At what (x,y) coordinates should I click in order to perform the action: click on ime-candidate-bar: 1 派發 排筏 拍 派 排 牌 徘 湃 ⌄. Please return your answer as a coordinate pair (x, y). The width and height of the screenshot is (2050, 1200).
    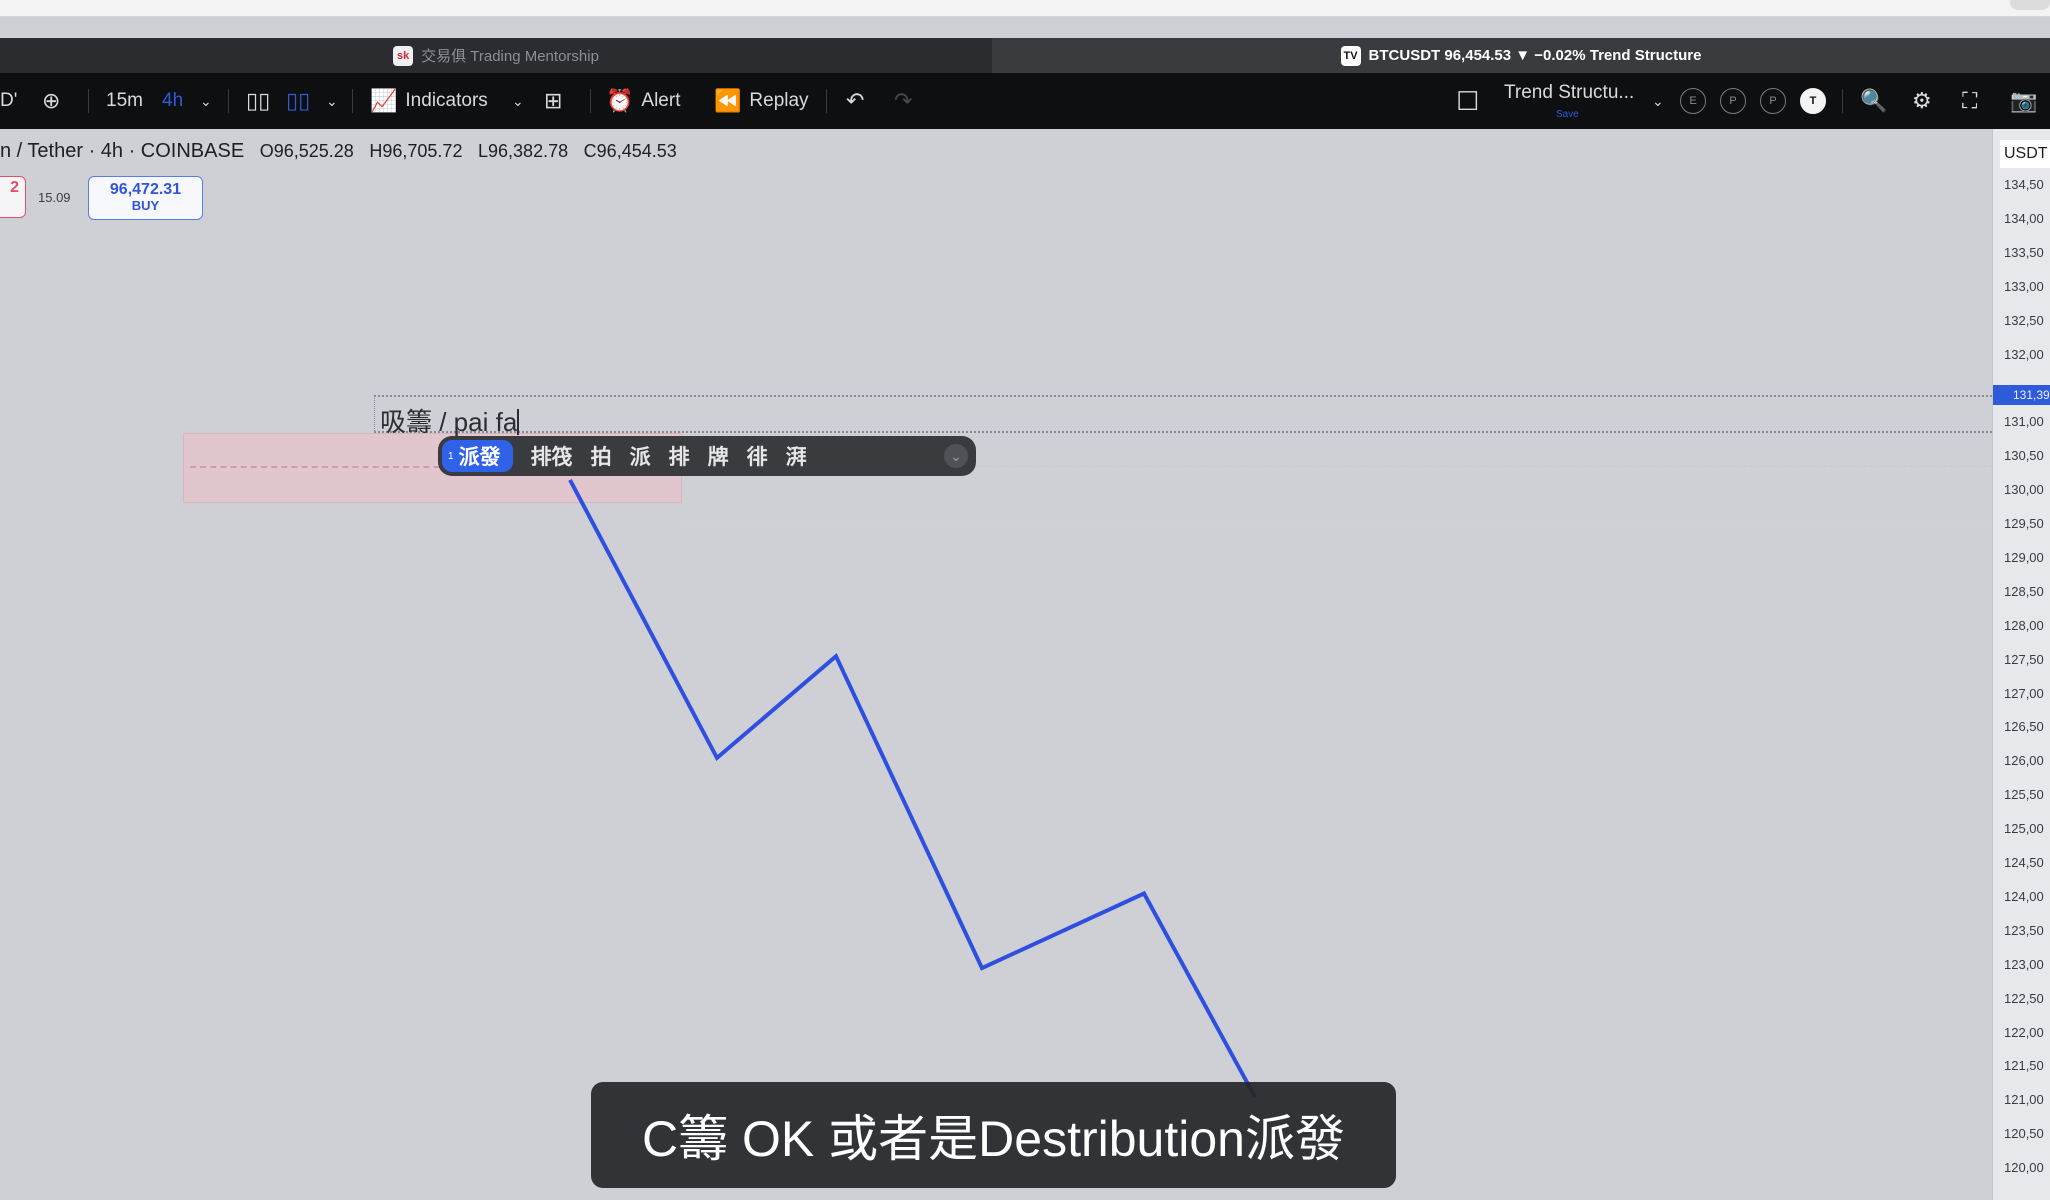
    Looking at the image, I should click on (707, 456).